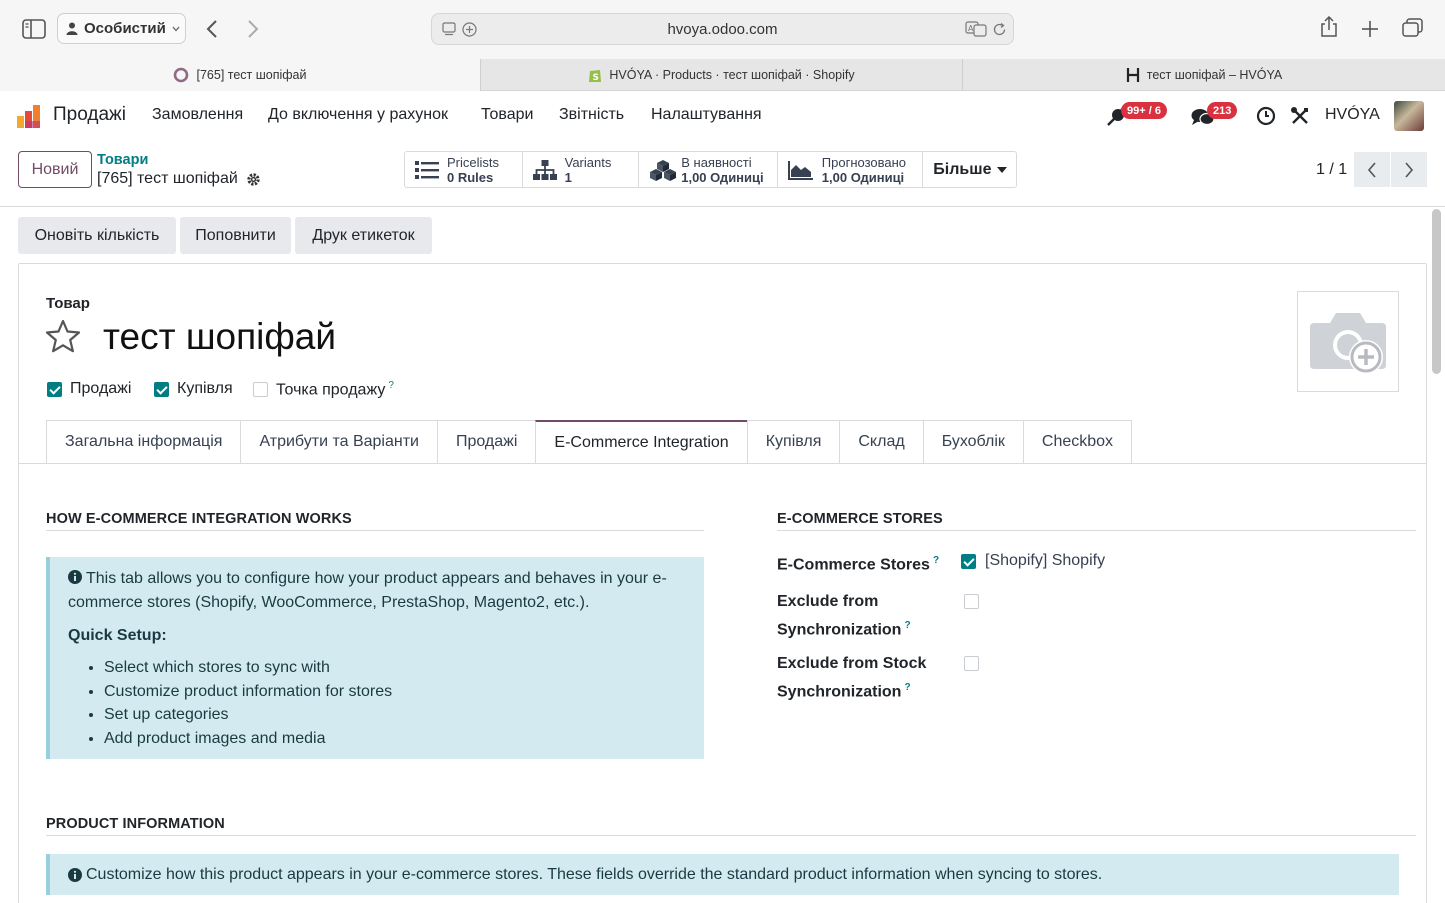  What do you see at coordinates (972, 442) in the screenshot?
I see `tab-accounting: Бухоблік` at bounding box center [972, 442].